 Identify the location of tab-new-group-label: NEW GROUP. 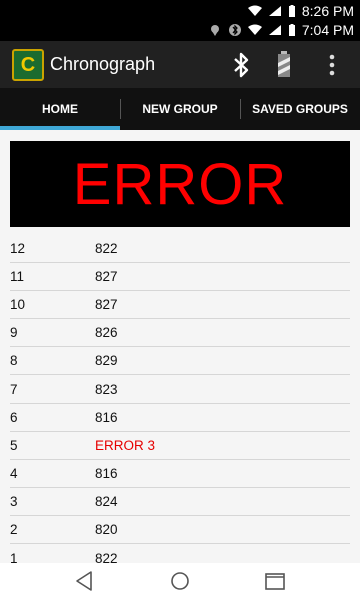
(180, 109).